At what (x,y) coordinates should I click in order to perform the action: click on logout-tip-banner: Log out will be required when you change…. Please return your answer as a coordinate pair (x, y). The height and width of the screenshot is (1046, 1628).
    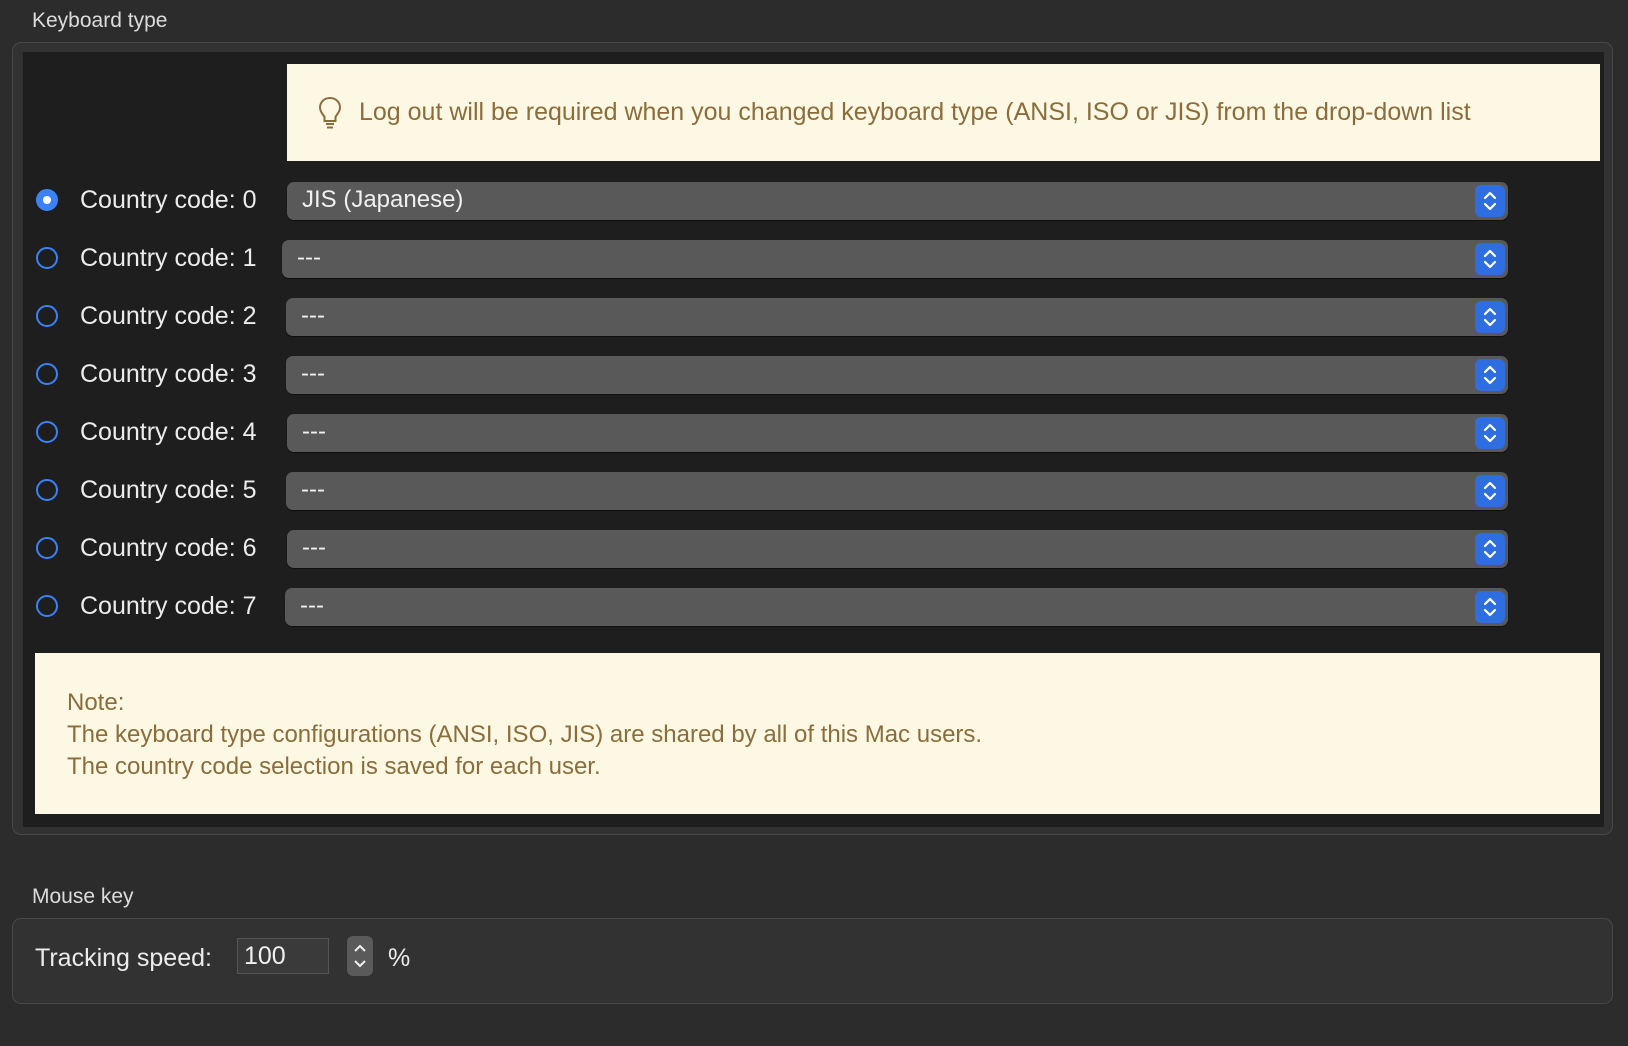
    Looking at the image, I should click on (943, 112).